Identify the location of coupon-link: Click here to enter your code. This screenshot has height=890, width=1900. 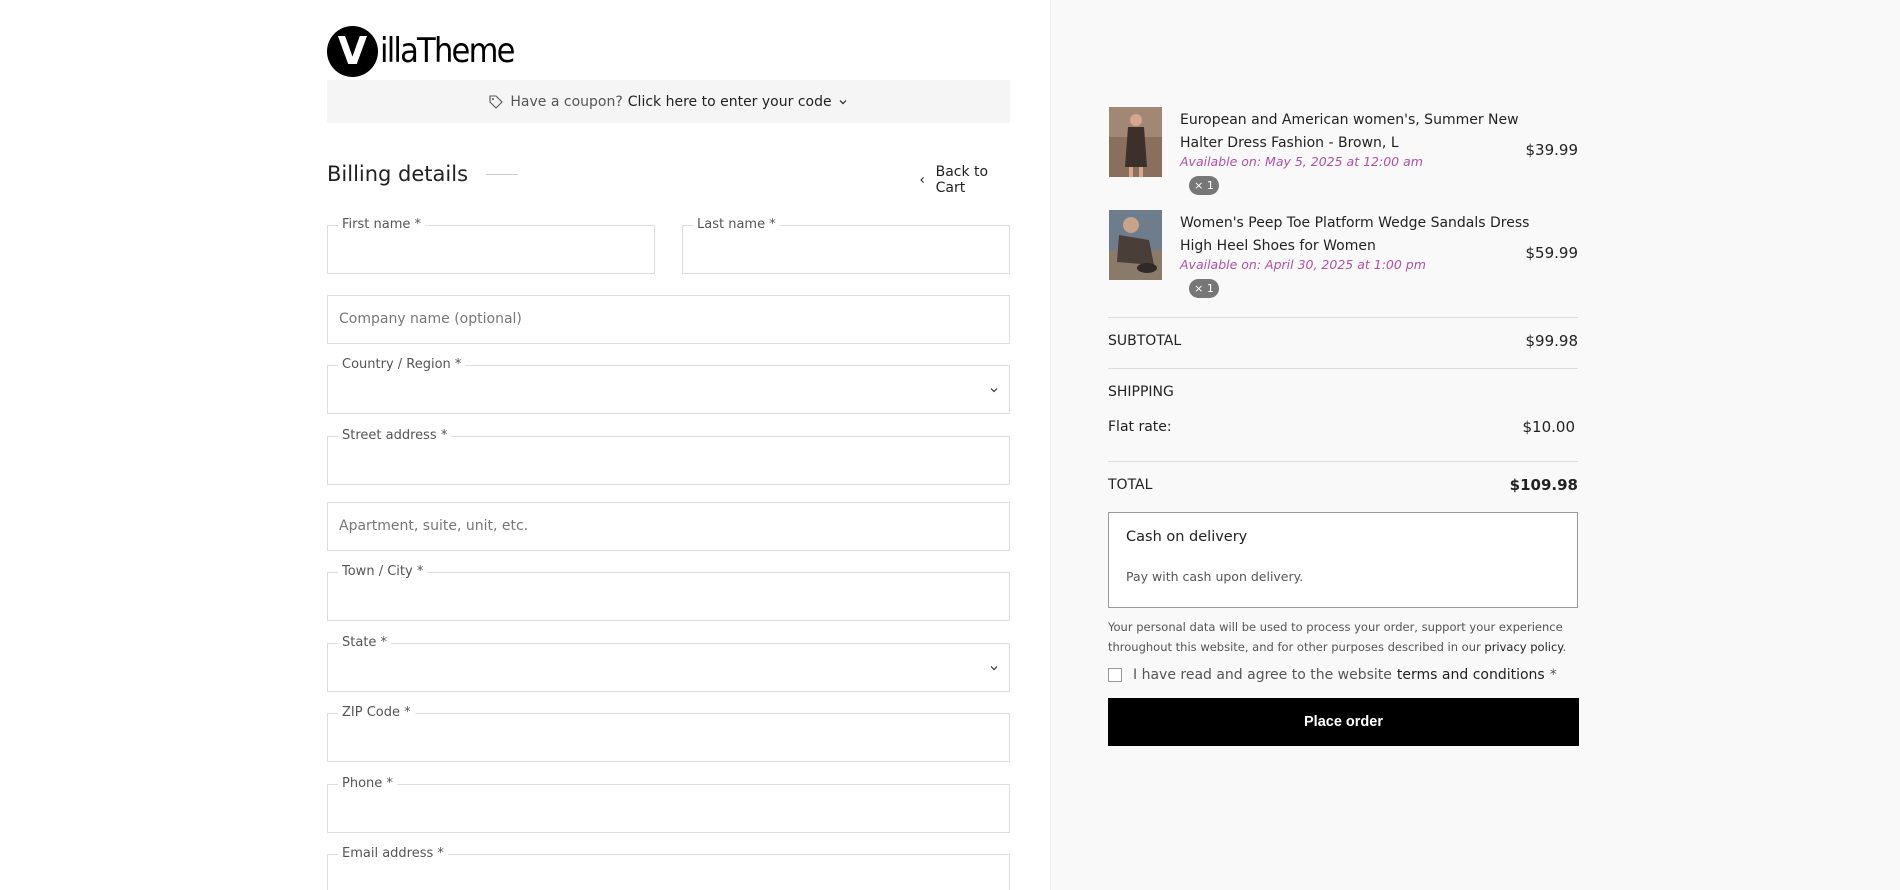
(730, 102).